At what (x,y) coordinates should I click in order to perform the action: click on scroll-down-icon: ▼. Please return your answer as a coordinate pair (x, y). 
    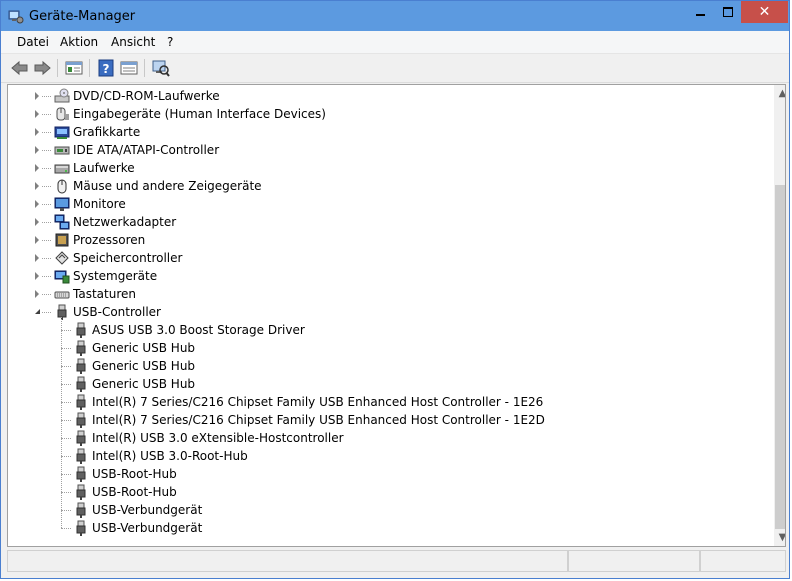
    Looking at the image, I should click on (779, 537).